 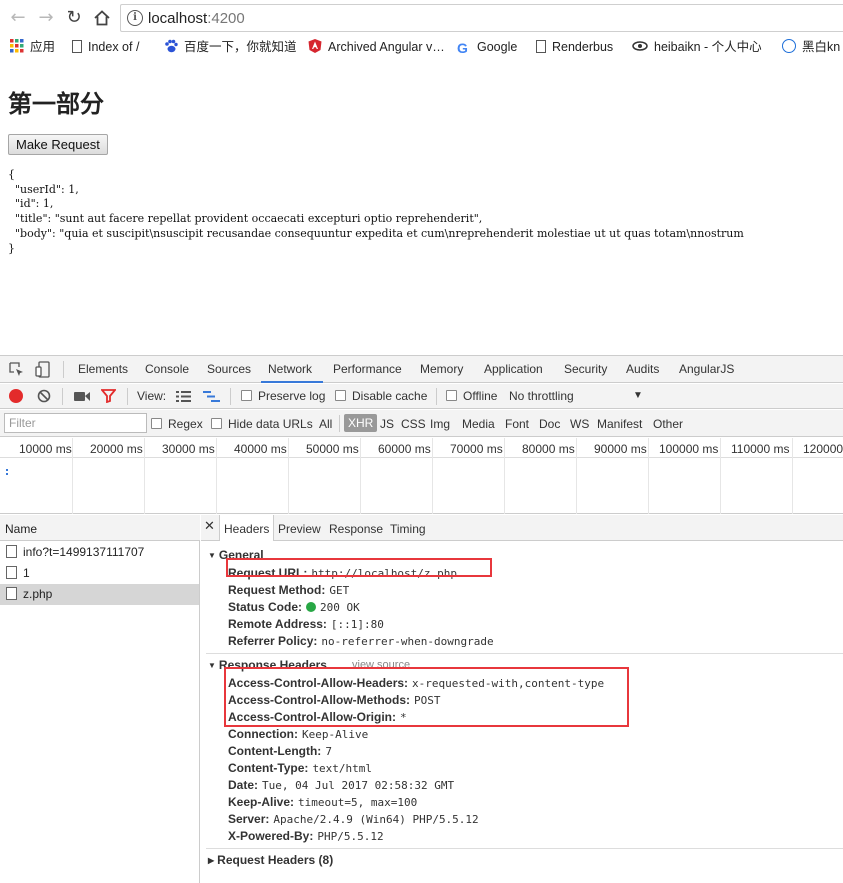 What do you see at coordinates (108, 396) in the screenshot?
I see `filter-icon` at bounding box center [108, 396].